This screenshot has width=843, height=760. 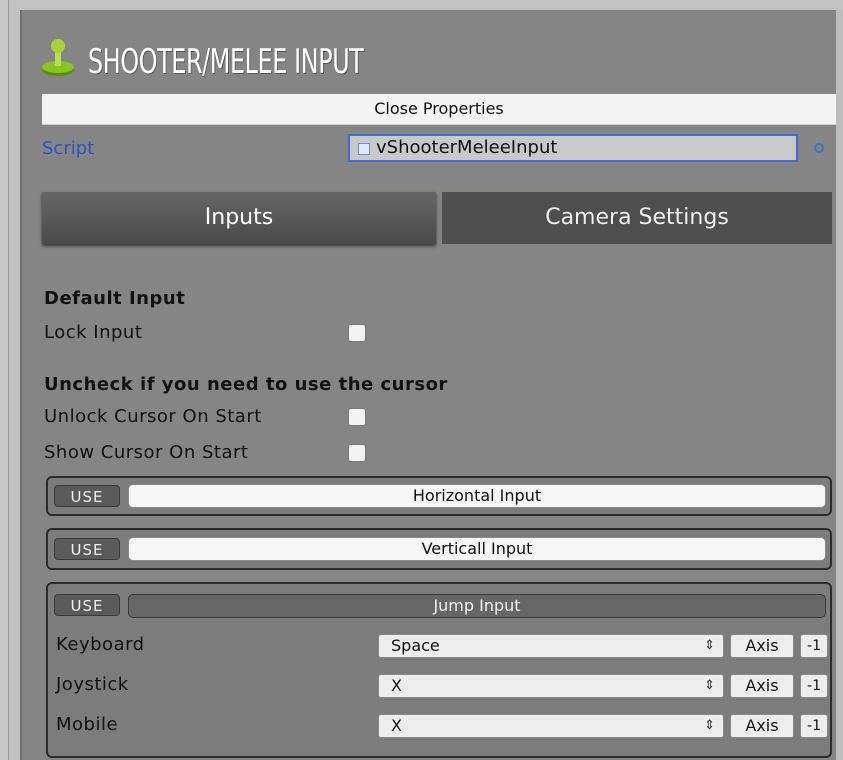 What do you see at coordinates (87, 724) in the screenshot?
I see `mobile-label: Mobile` at bounding box center [87, 724].